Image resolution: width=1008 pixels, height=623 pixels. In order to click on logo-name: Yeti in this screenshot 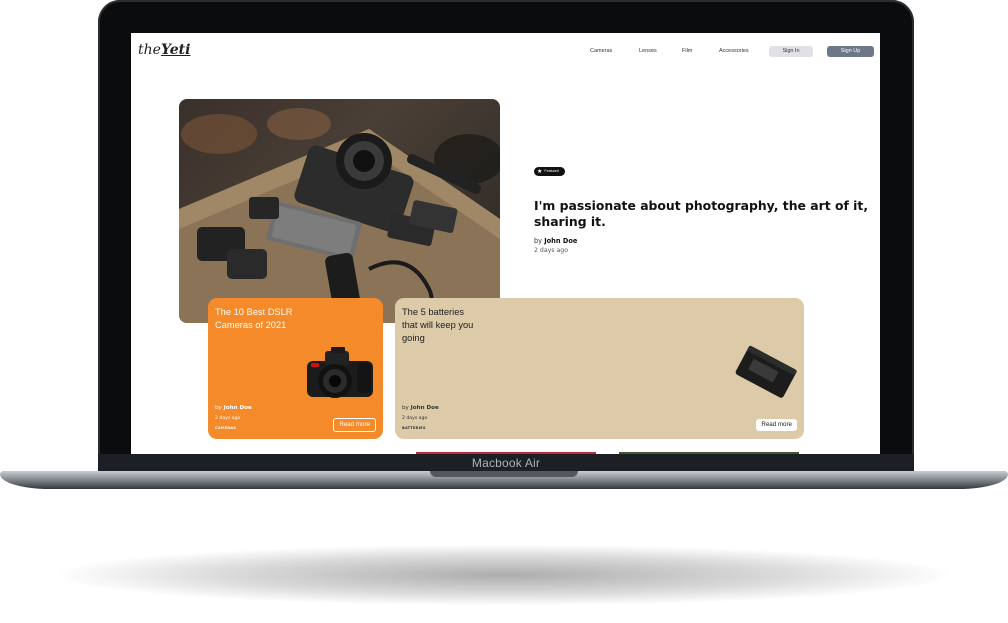, I will do `click(175, 50)`.